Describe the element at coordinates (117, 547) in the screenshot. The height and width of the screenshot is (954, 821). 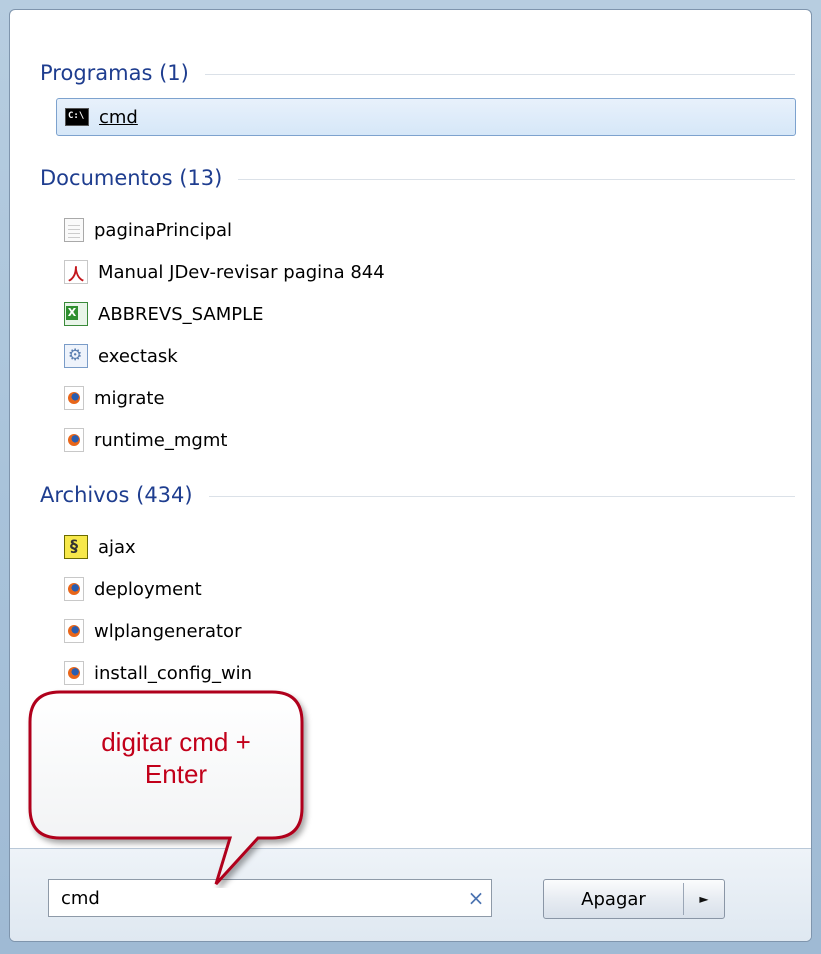
I see `result-item-label: ajax` at that location.